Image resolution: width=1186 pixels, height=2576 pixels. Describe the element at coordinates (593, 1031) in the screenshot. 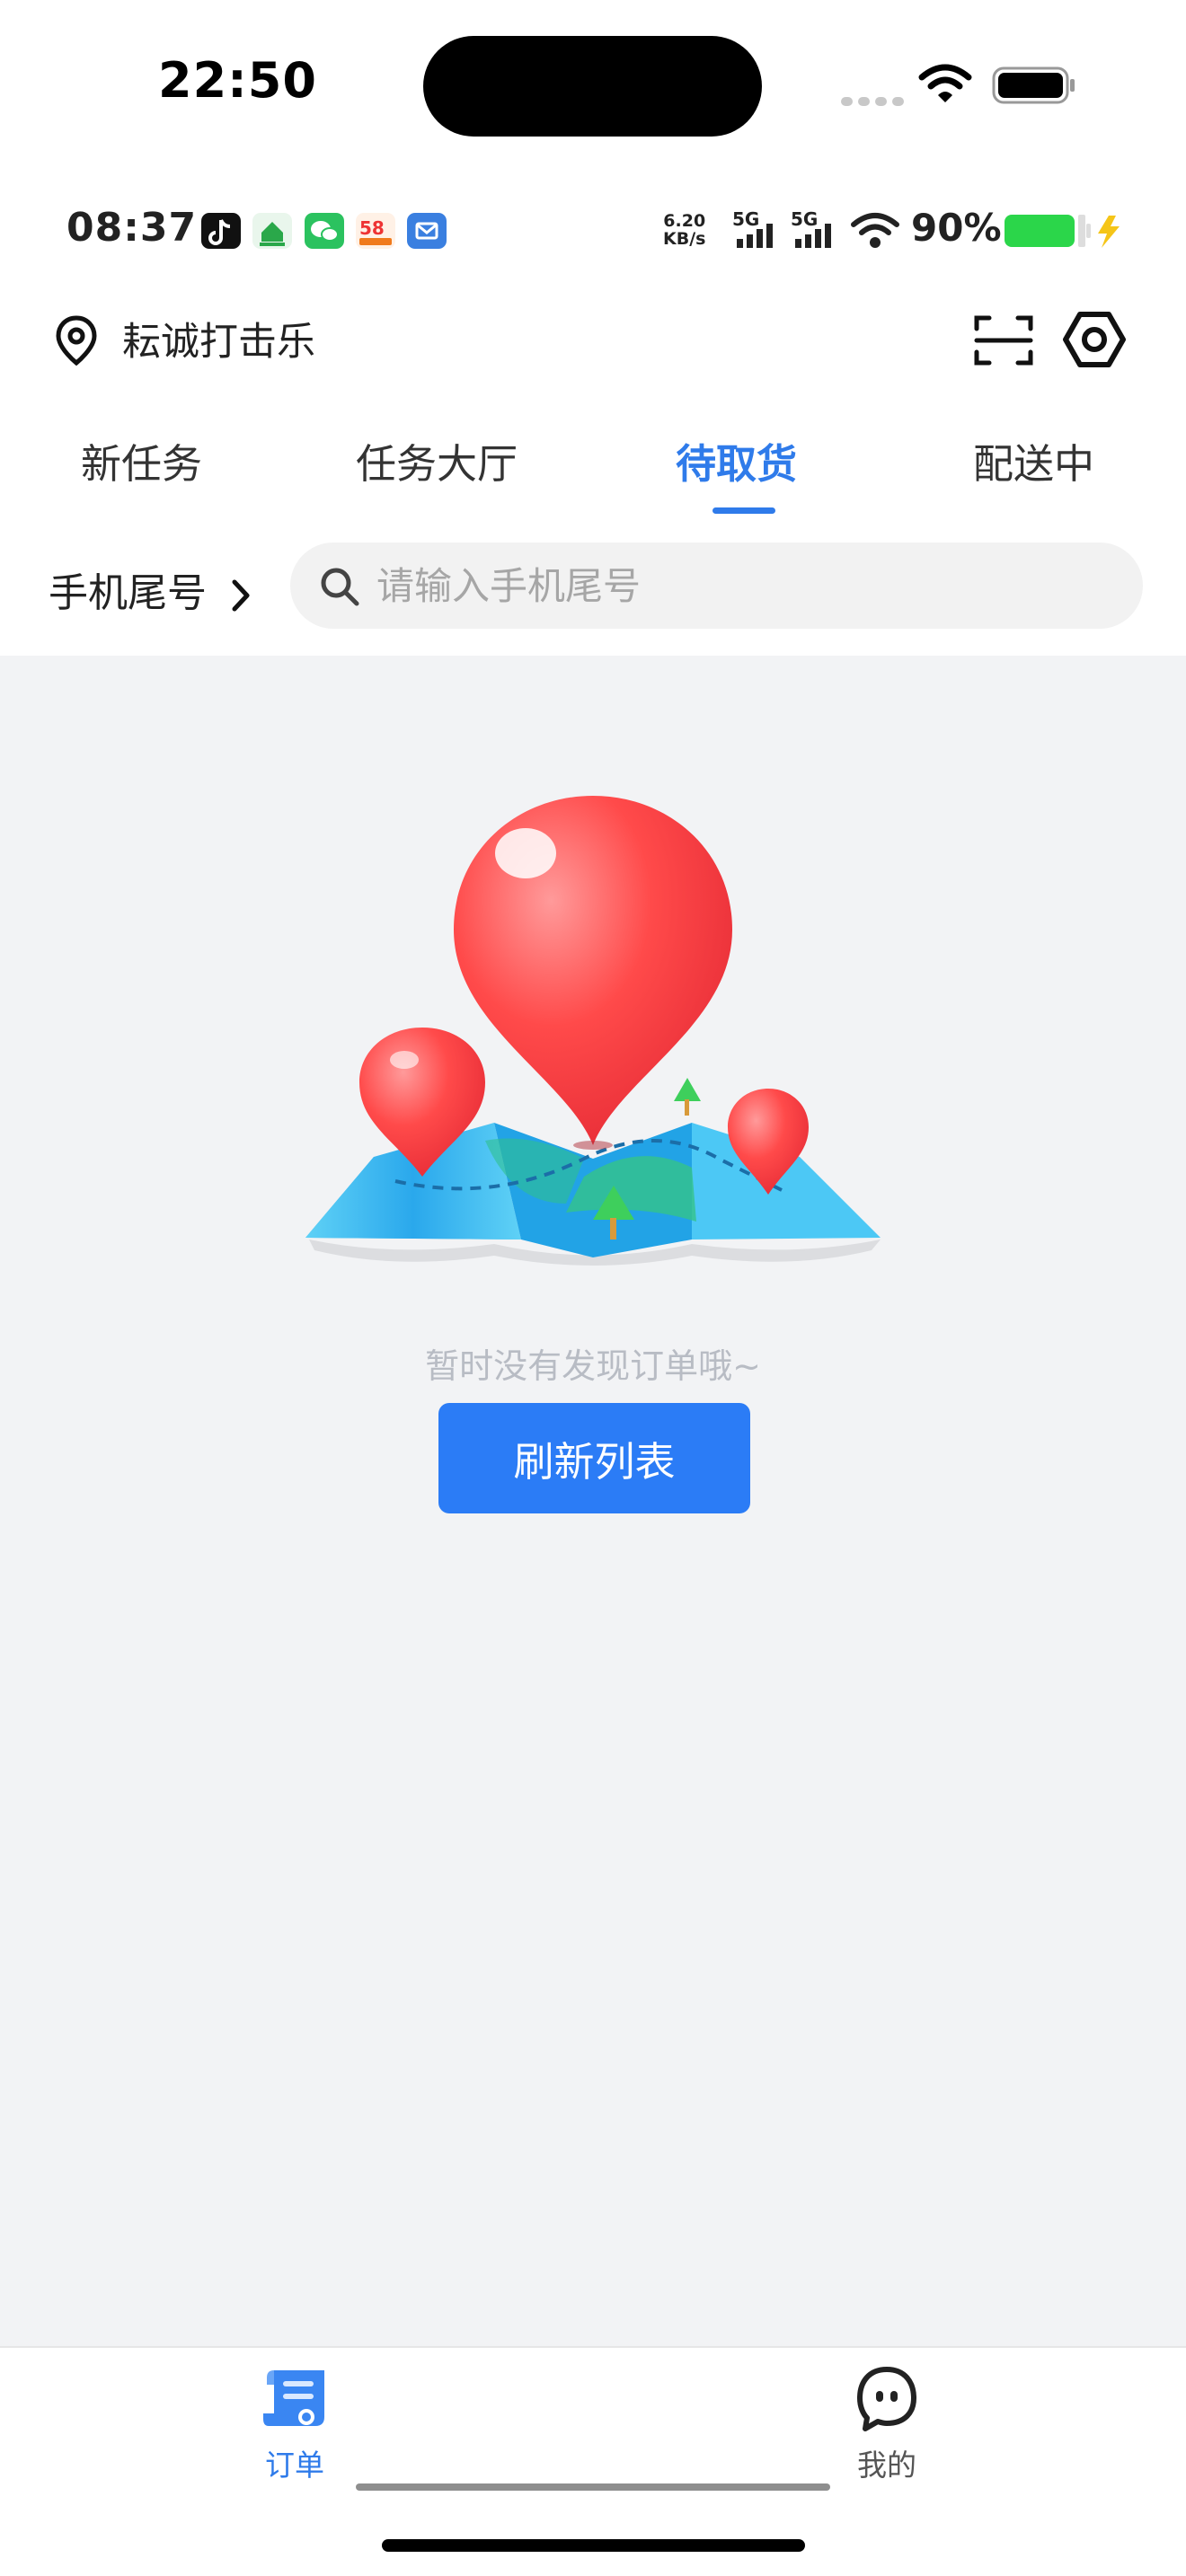

I see `empty-map-illustration` at that location.